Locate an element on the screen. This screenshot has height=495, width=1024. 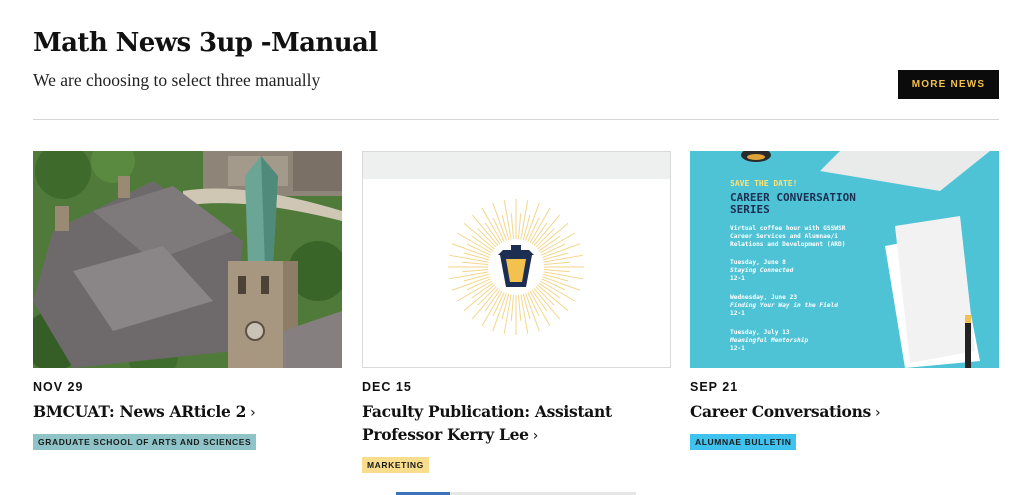
flyer-title-line2: SERIES is located at coordinates (750, 209).